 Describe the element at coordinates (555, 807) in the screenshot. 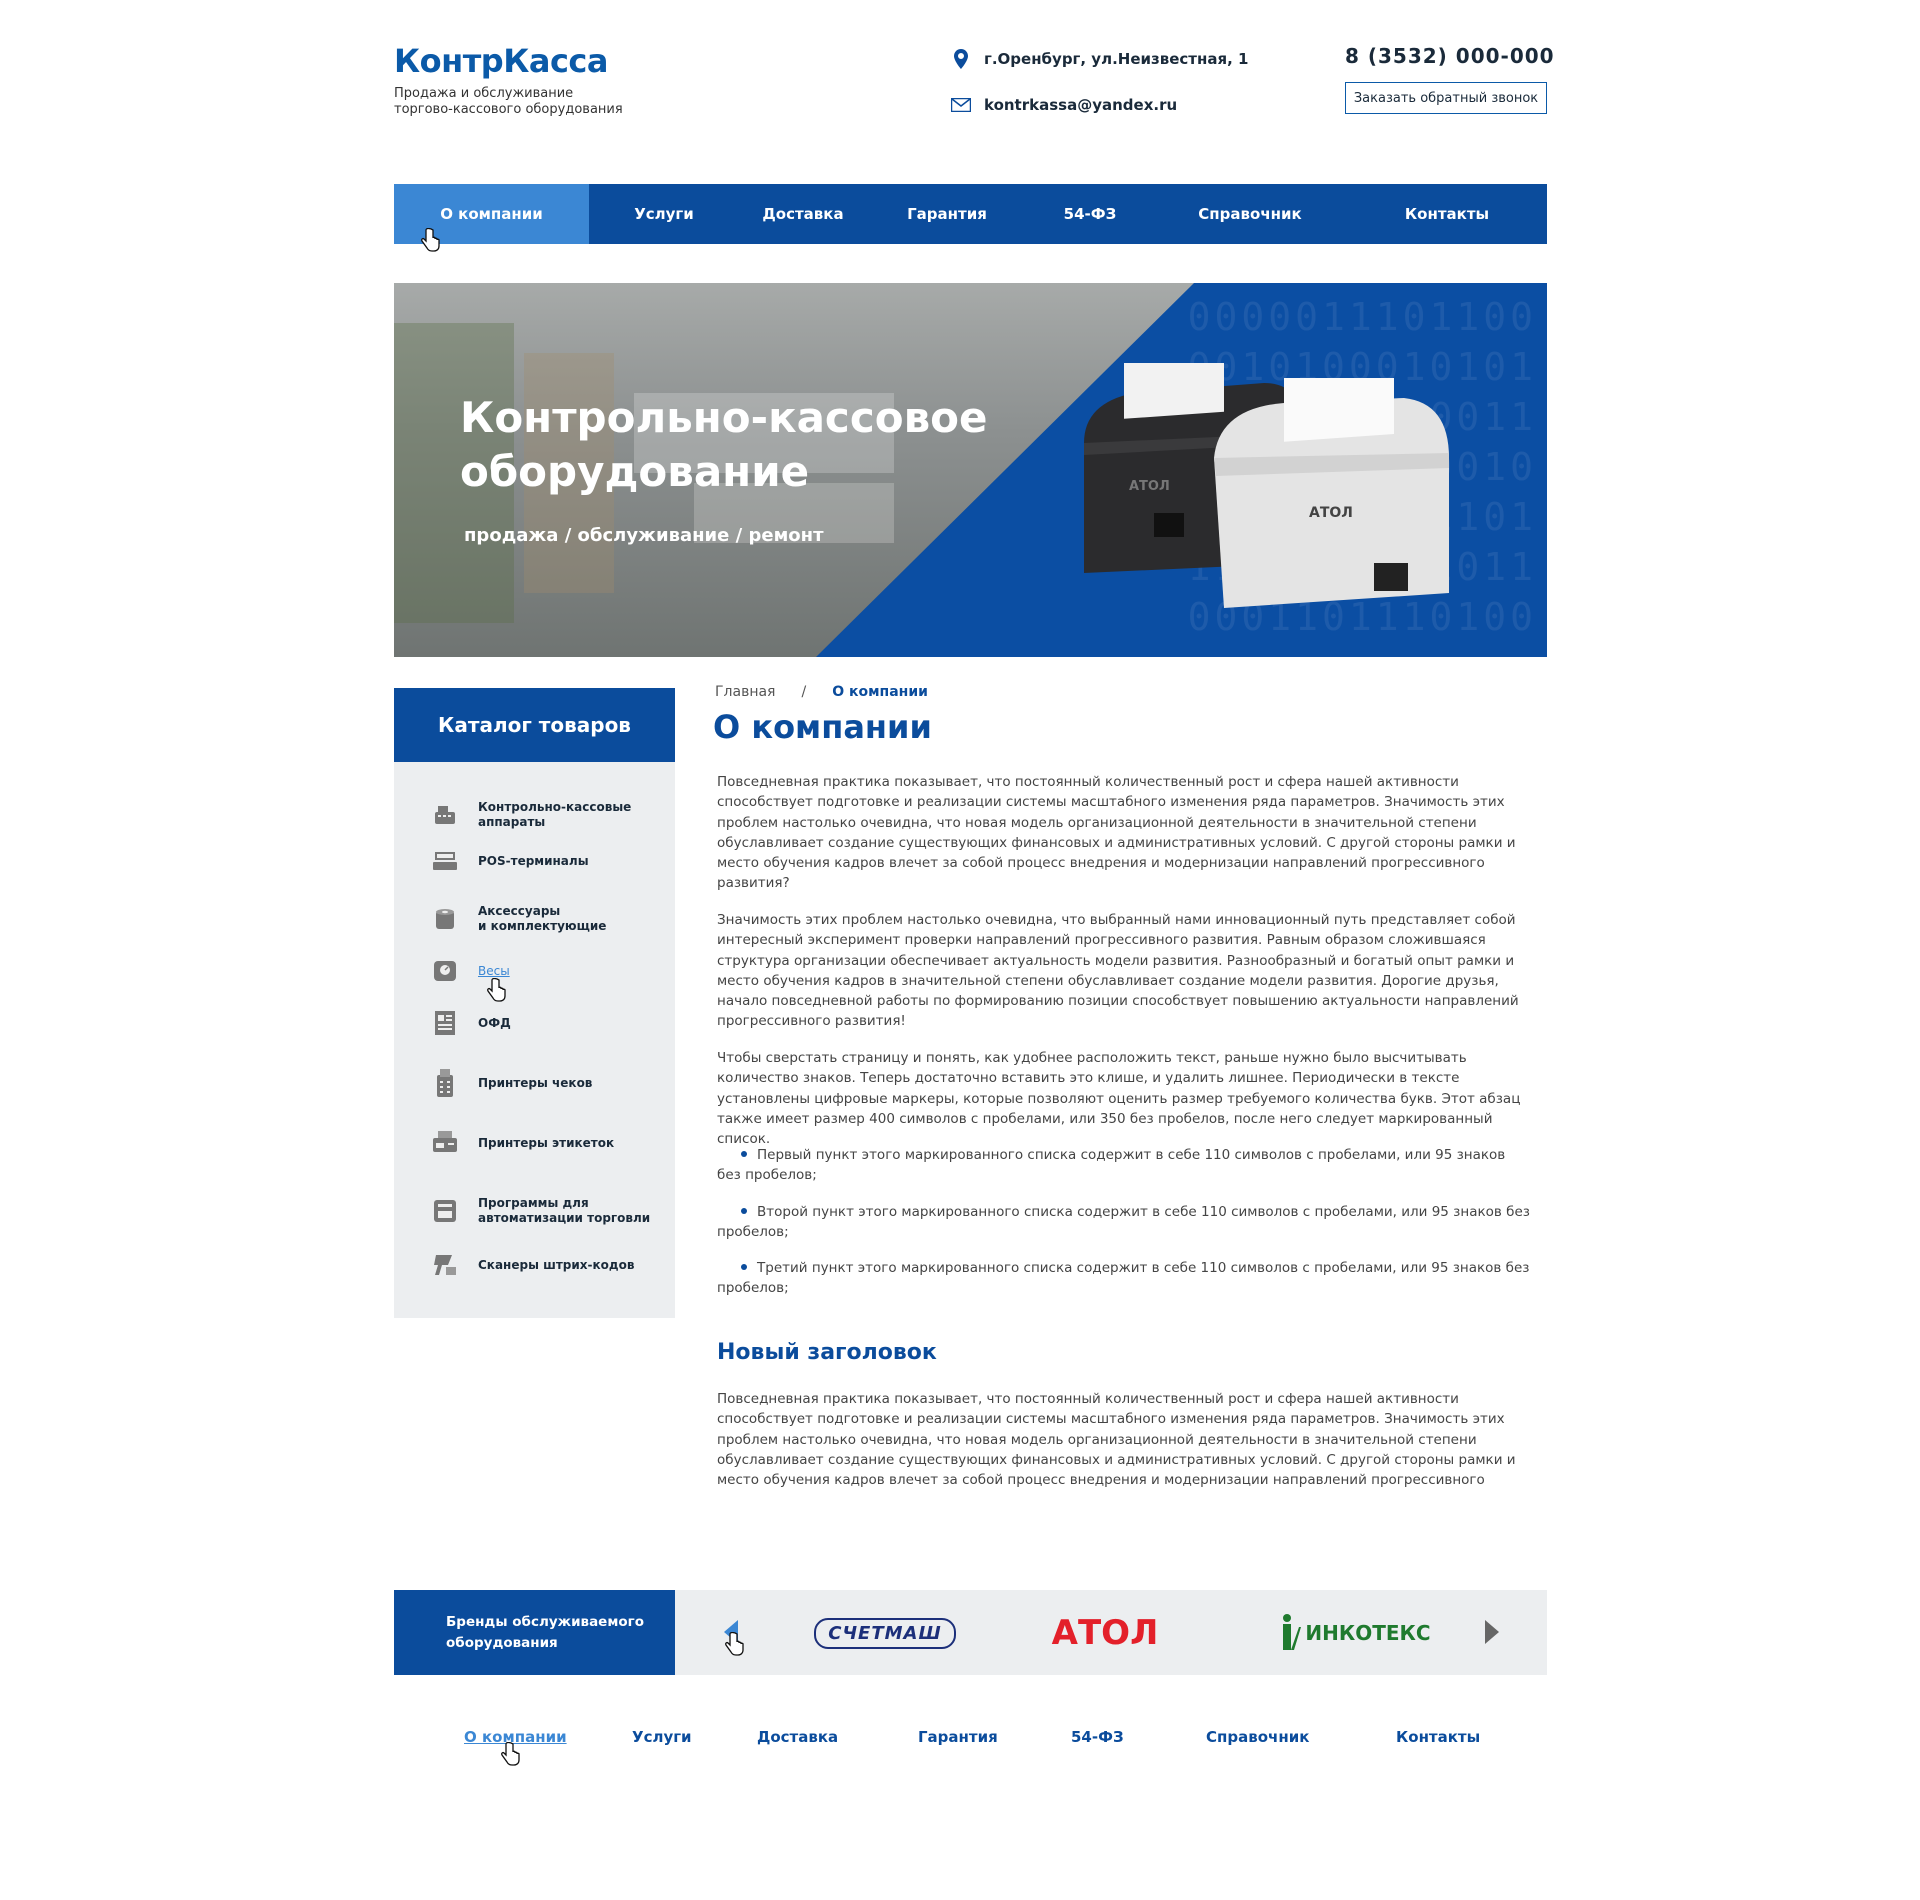

I see `catalog-item-label: Контрольно-кассовые` at that location.